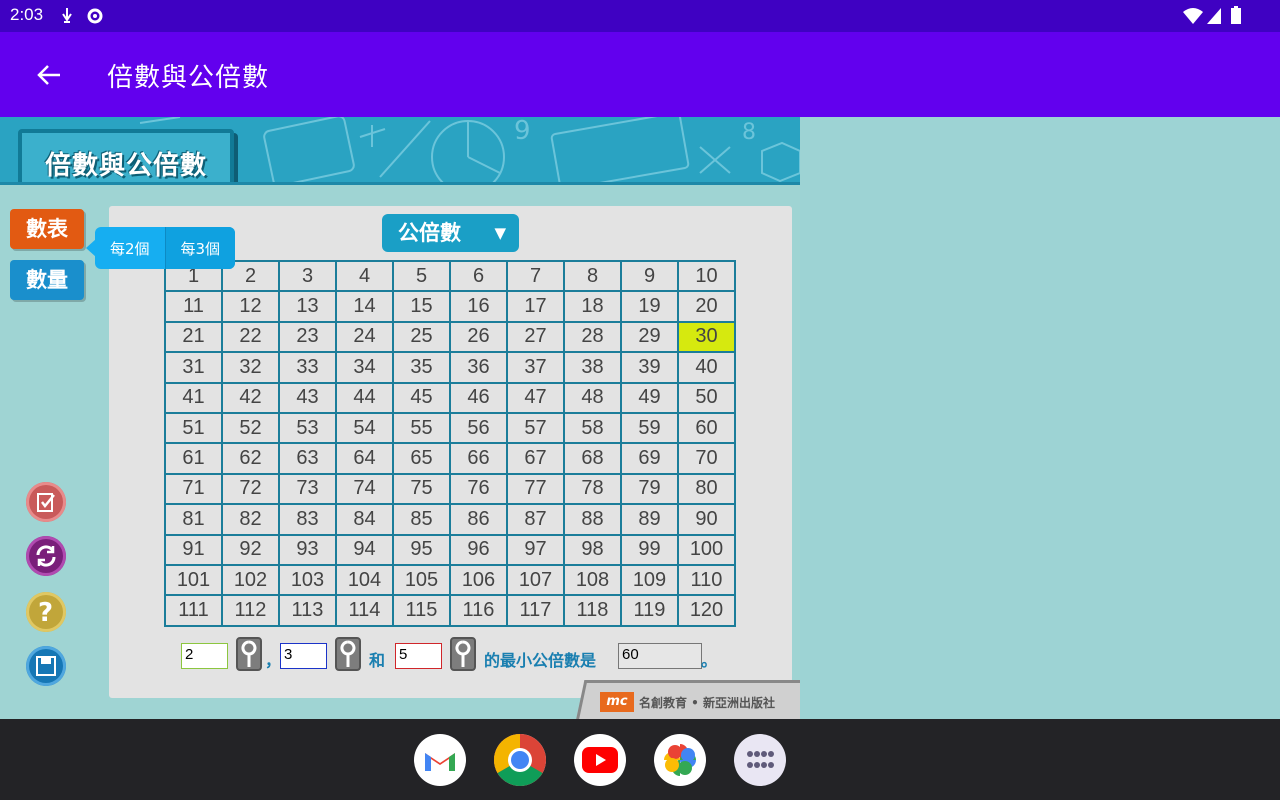  Describe the element at coordinates (364, 397) in the screenshot. I see `grid-cell: 44` at that location.